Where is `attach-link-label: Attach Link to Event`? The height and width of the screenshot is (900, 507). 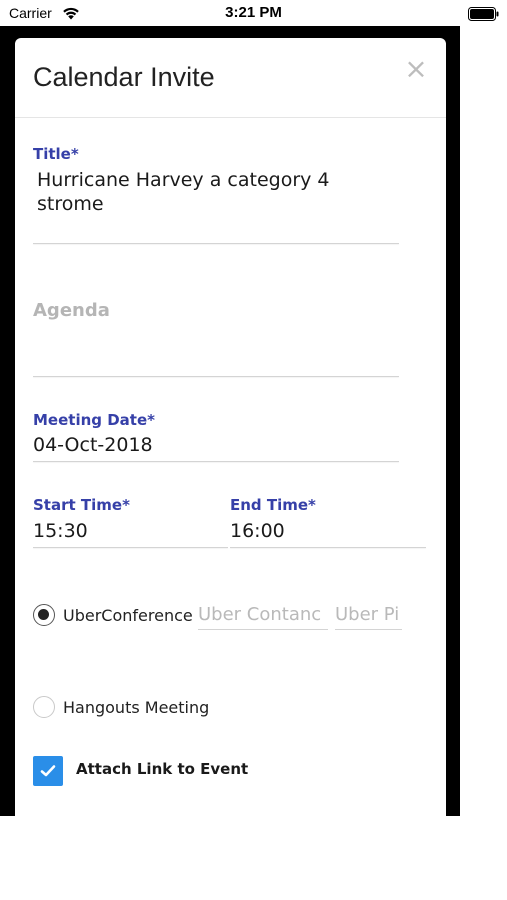 attach-link-label: Attach Link to Event is located at coordinates (162, 769).